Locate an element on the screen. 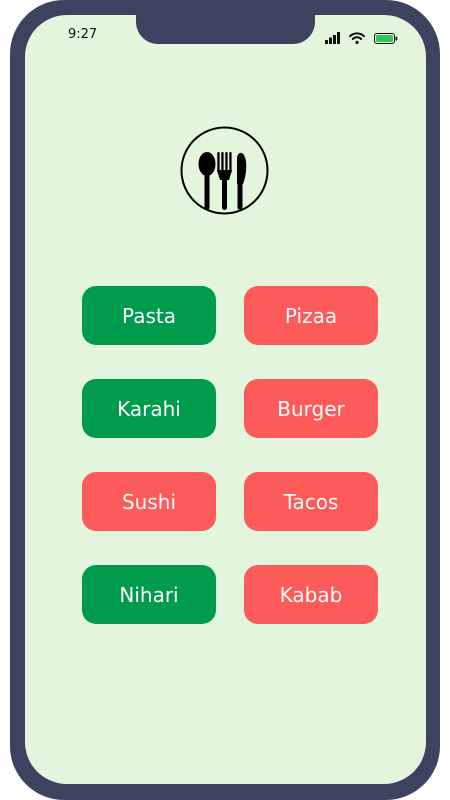 This screenshot has height=800, width=450. cutlery-icon is located at coordinates (224, 170).